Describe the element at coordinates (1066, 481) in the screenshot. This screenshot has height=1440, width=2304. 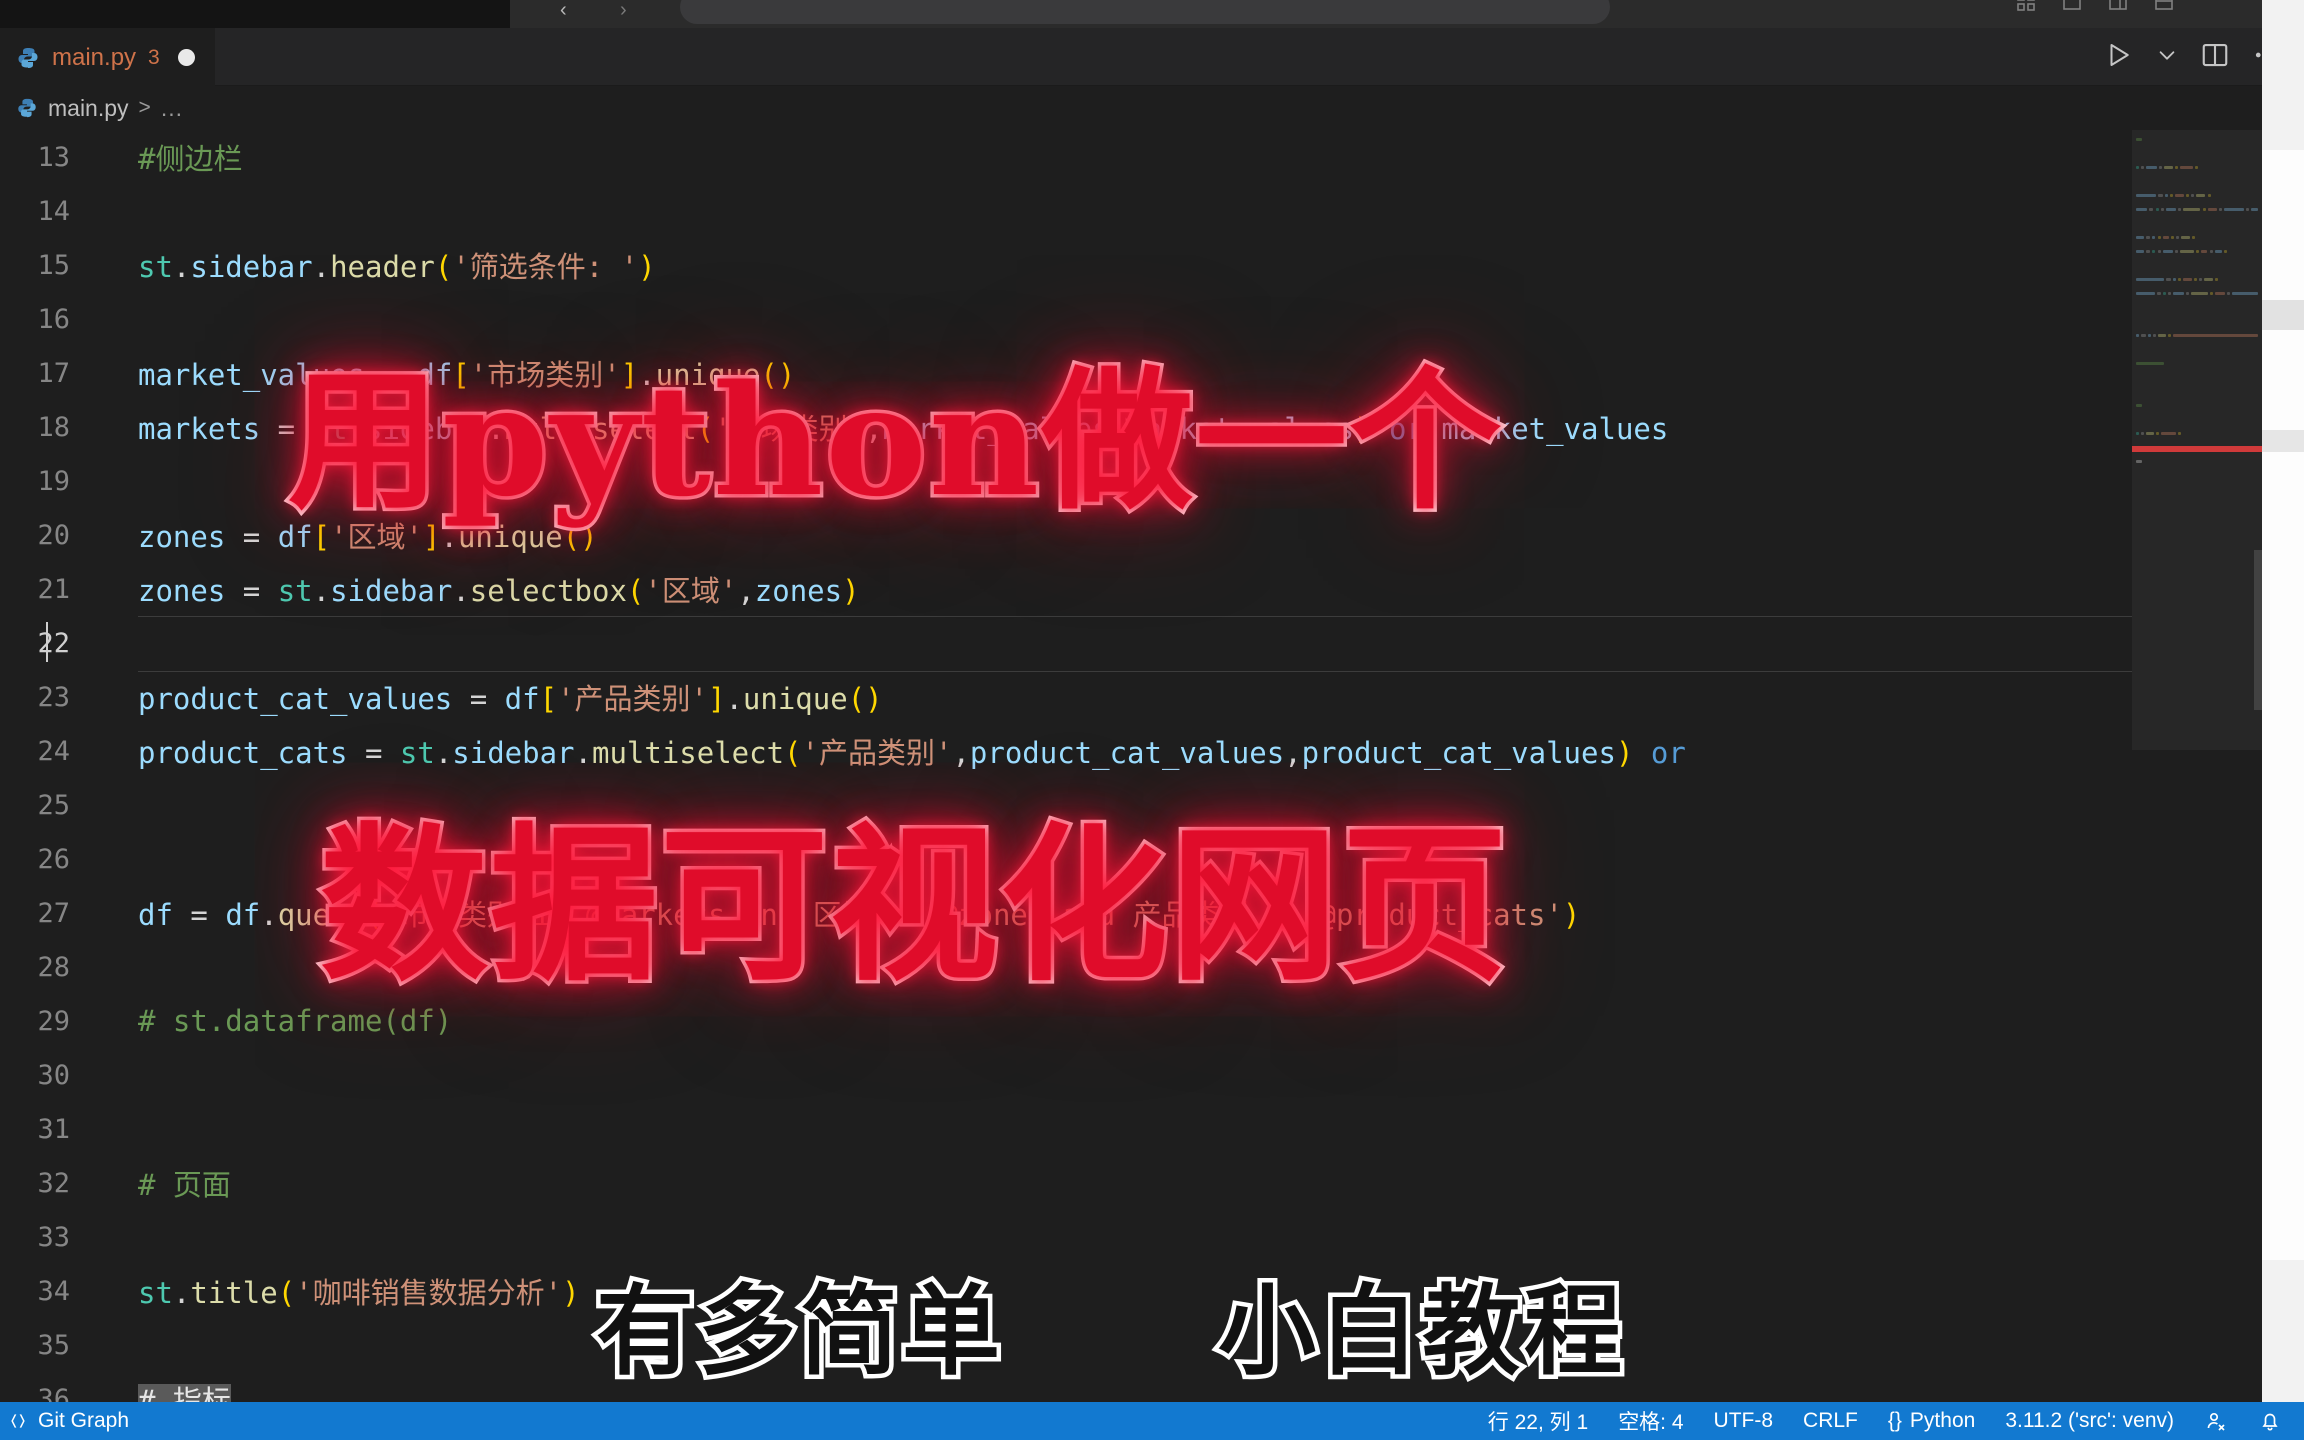
I see `code-line: 19` at that location.